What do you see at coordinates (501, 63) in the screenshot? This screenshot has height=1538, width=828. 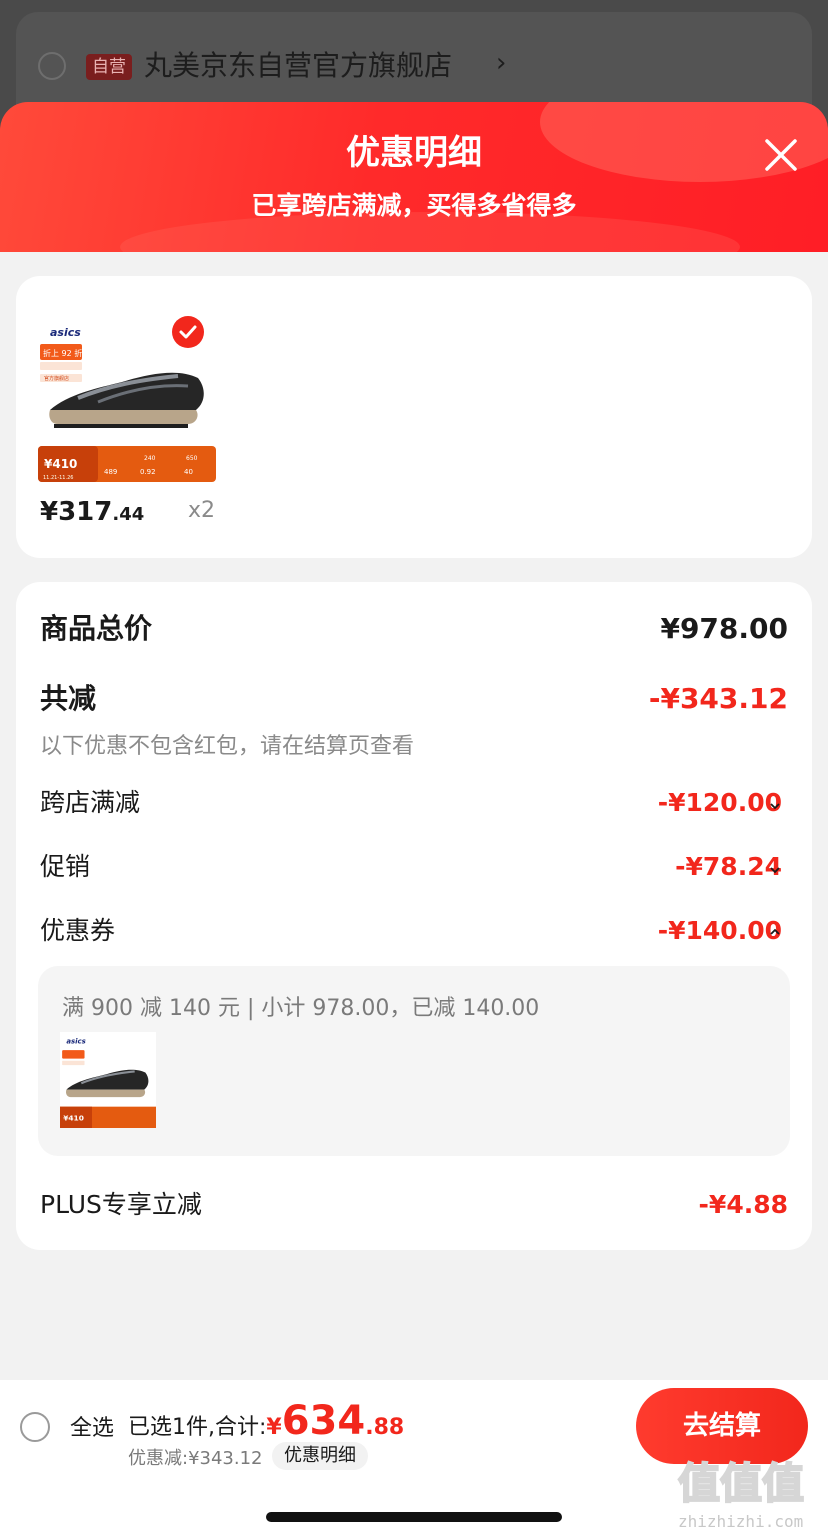 I see `chevron-right-icon: ›` at bounding box center [501, 63].